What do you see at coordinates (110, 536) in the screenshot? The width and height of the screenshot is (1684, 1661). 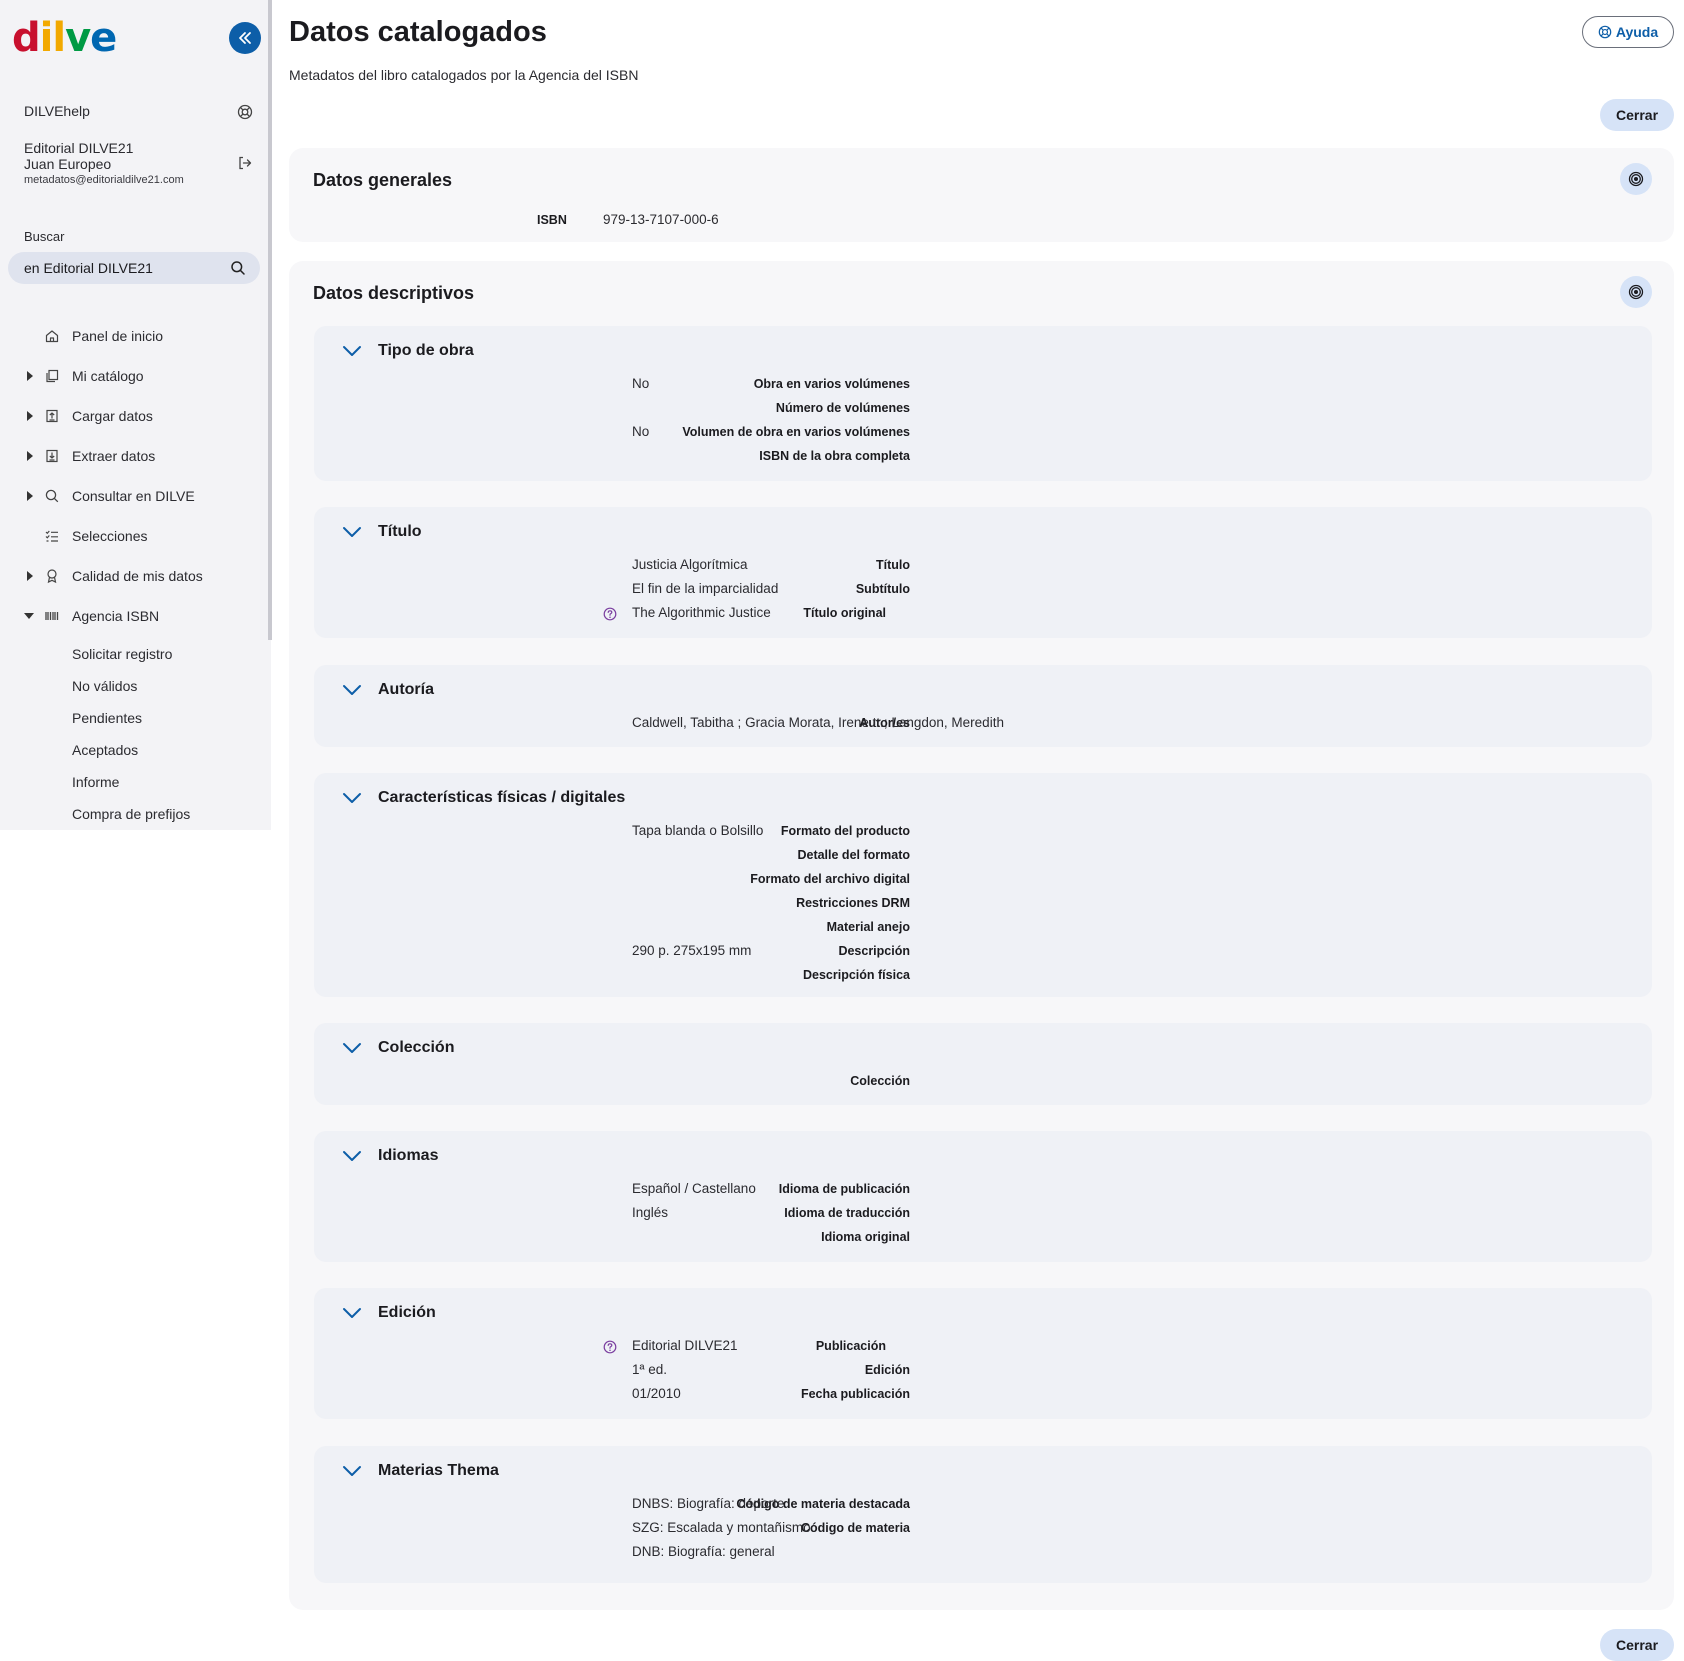 I see `nav-item-label: Selecciones` at bounding box center [110, 536].